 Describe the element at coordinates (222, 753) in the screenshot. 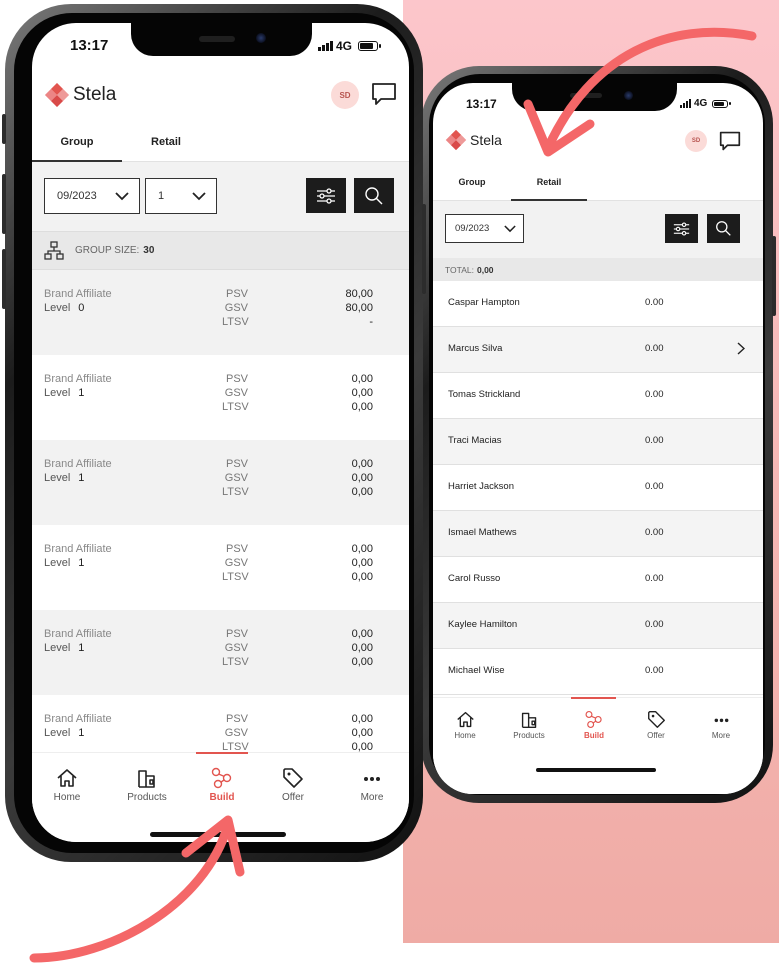

I see `active-tab-indicator` at that location.